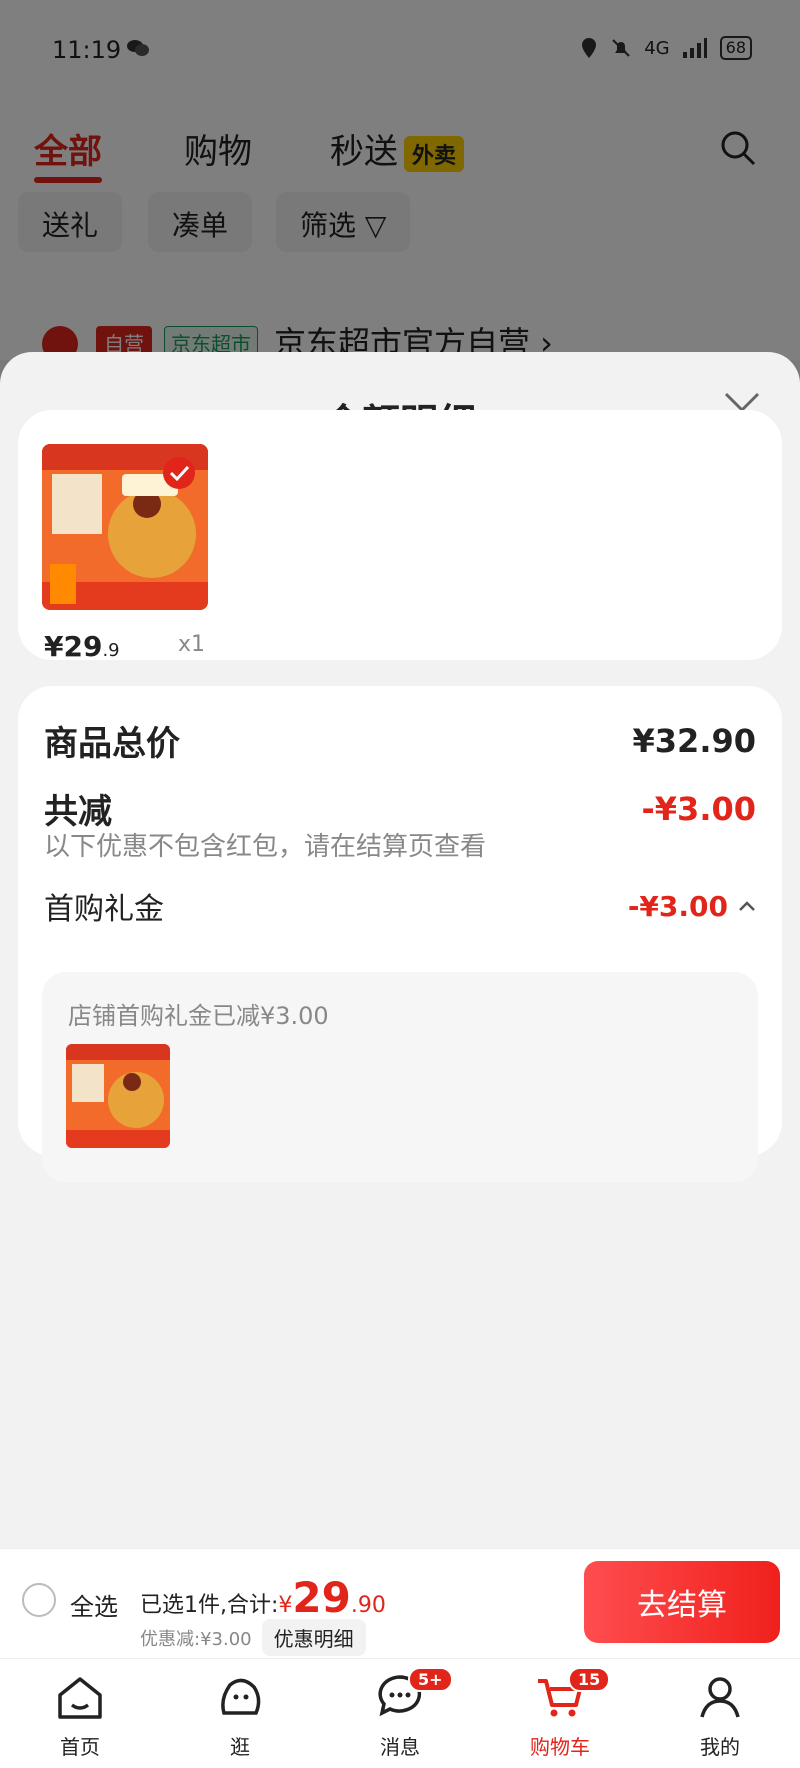 This screenshot has width=800, height=1768. What do you see at coordinates (80, 1698) in the screenshot?
I see `home-icon` at bounding box center [80, 1698].